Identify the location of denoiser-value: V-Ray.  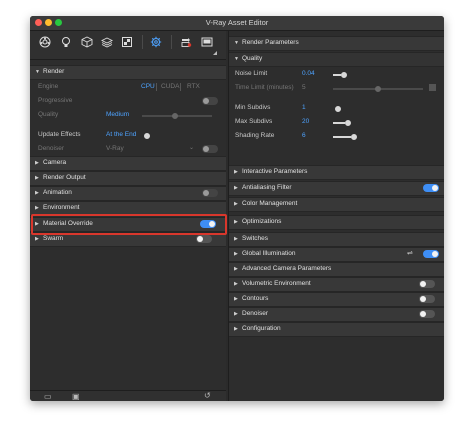
(115, 150).